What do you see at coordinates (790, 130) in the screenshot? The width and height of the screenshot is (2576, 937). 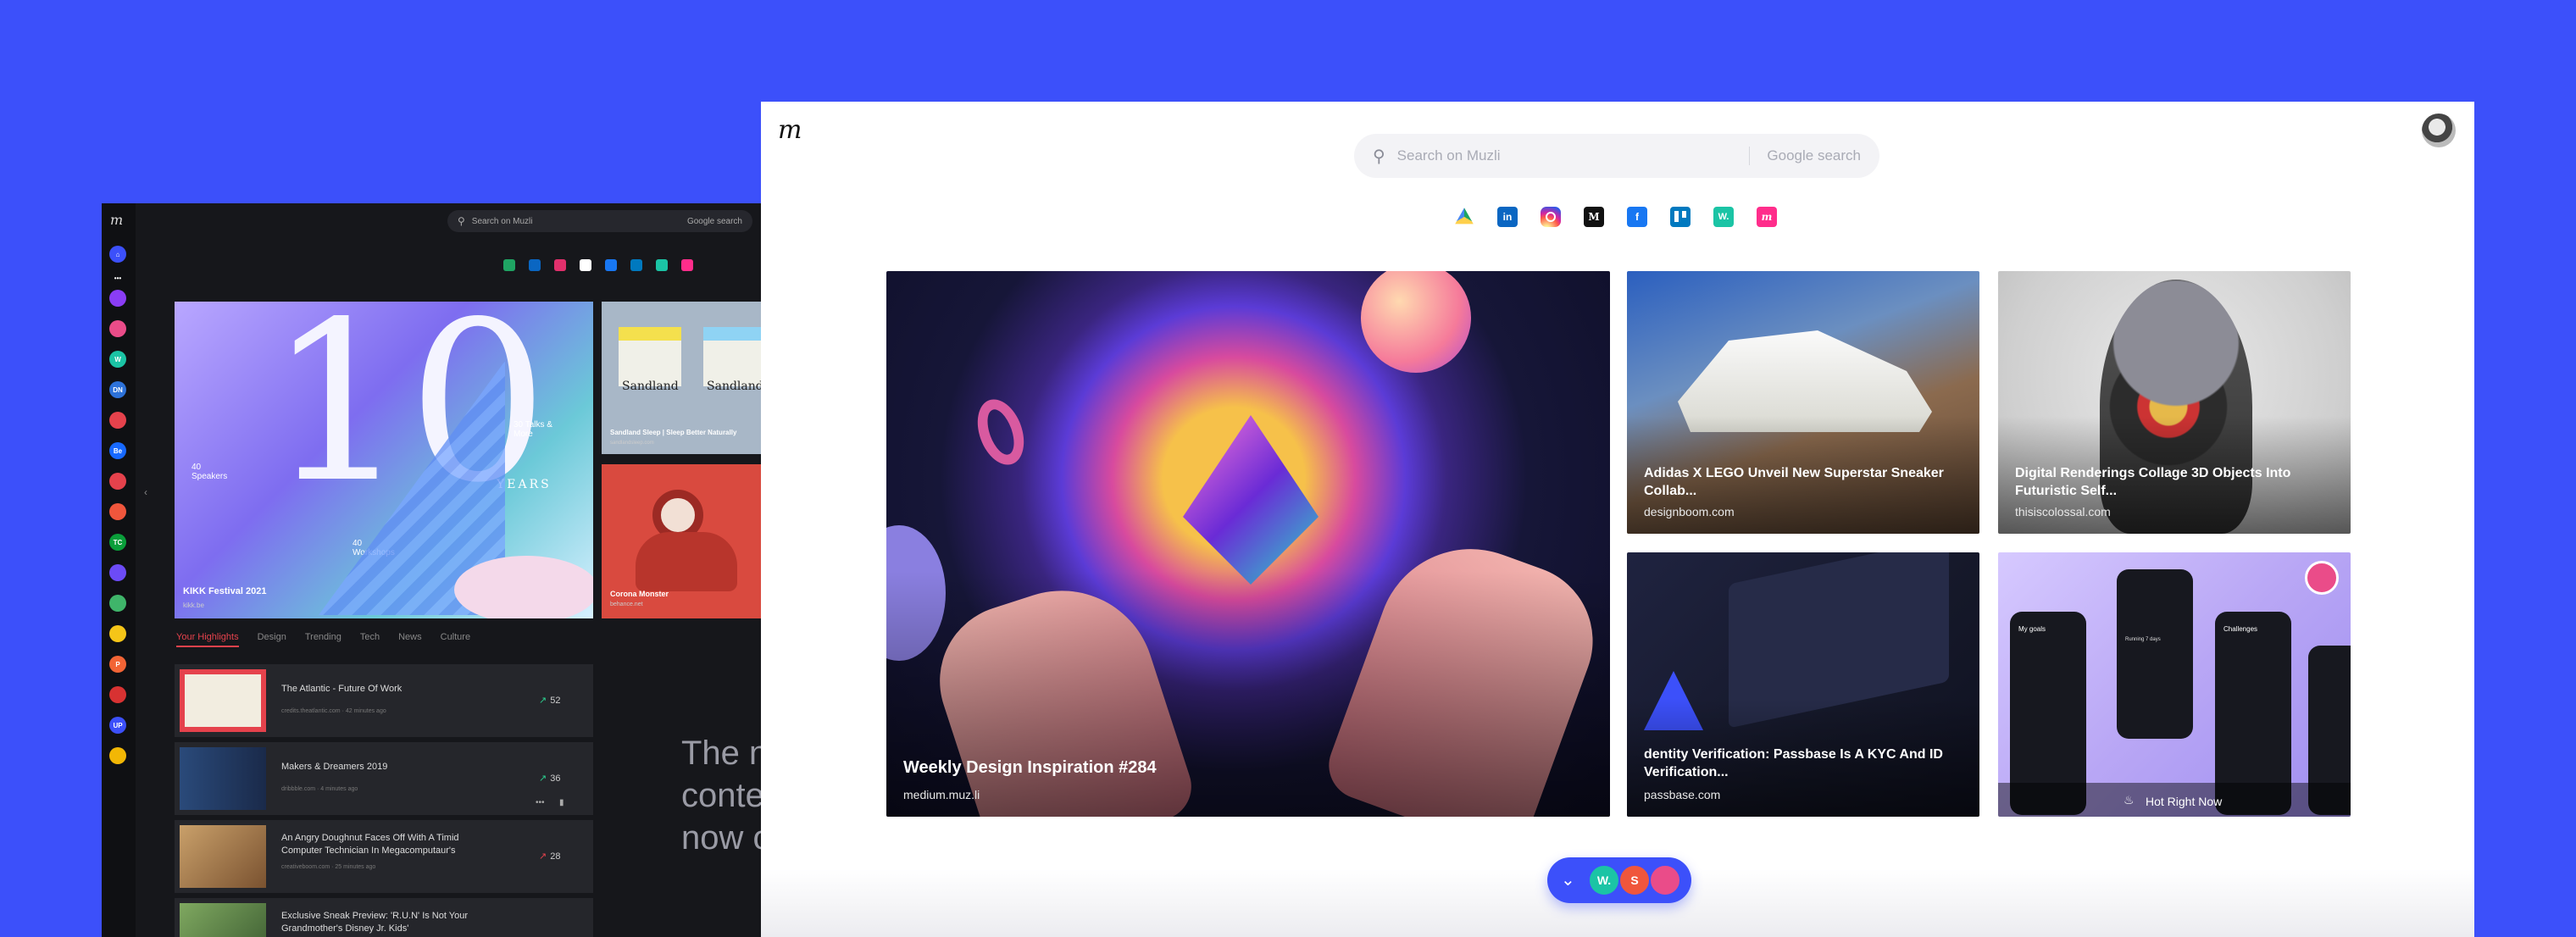 I see `muzli-logo: m` at bounding box center [790, 130].